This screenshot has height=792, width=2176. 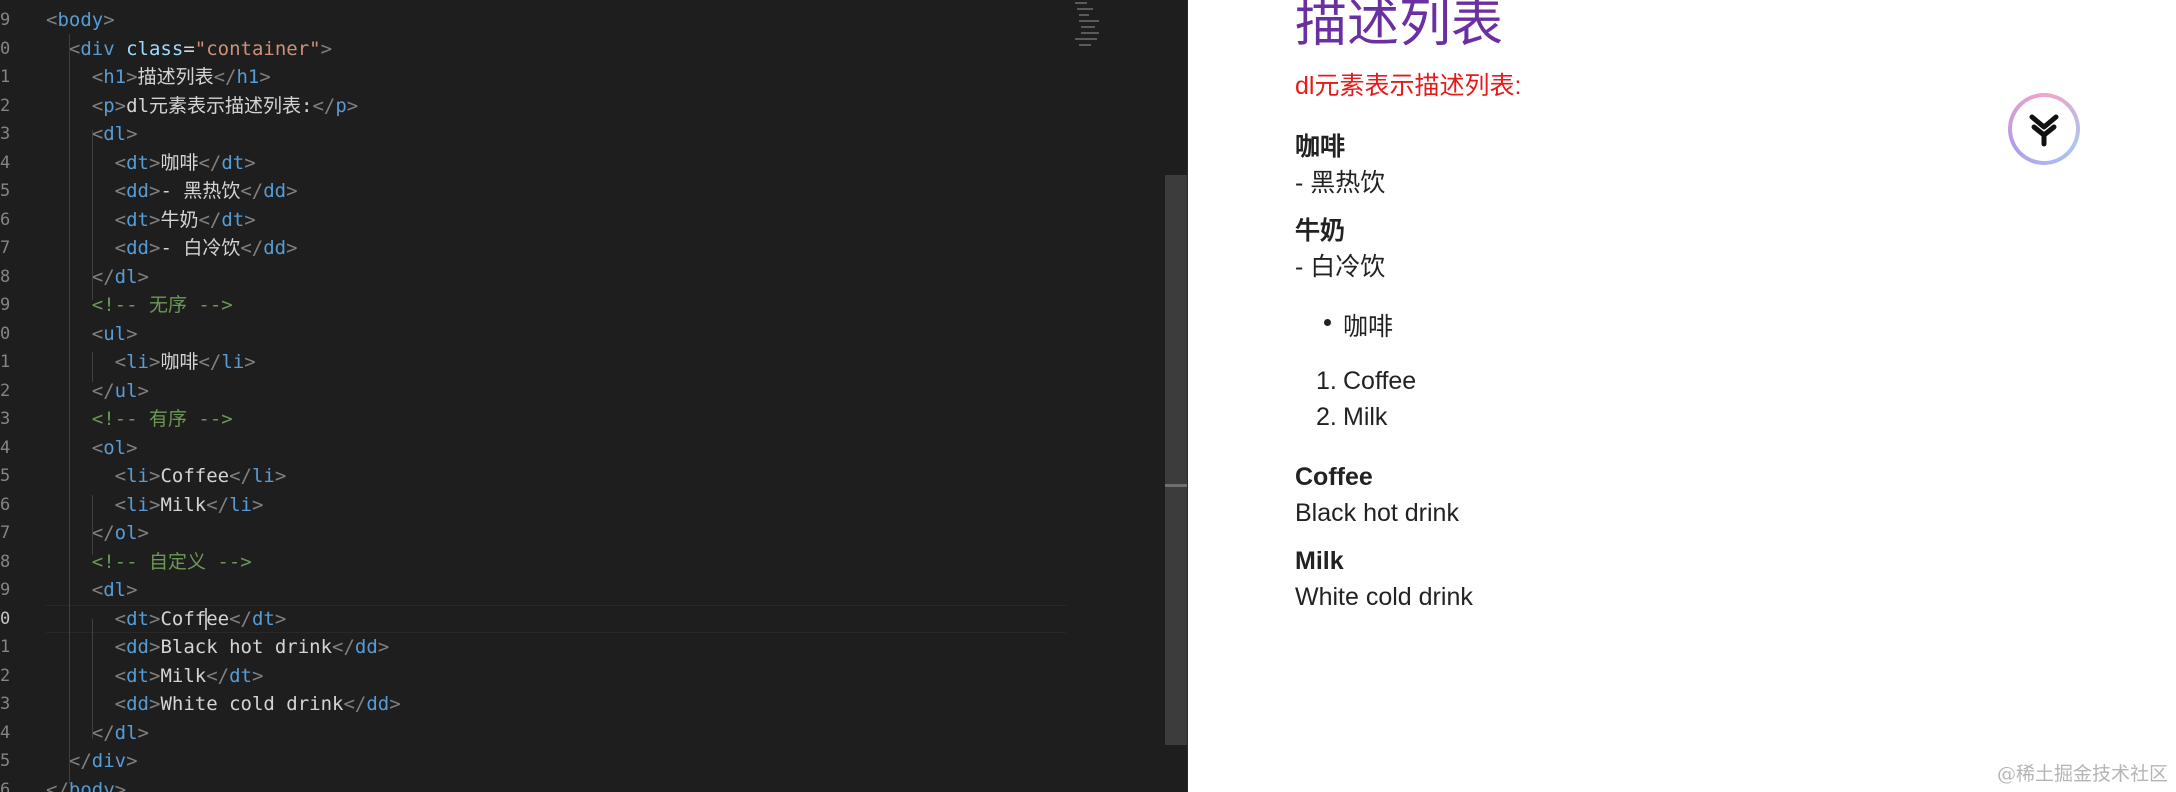 I want to click on code-line: <!-- 有序 -->, so click(x=139, y=419).